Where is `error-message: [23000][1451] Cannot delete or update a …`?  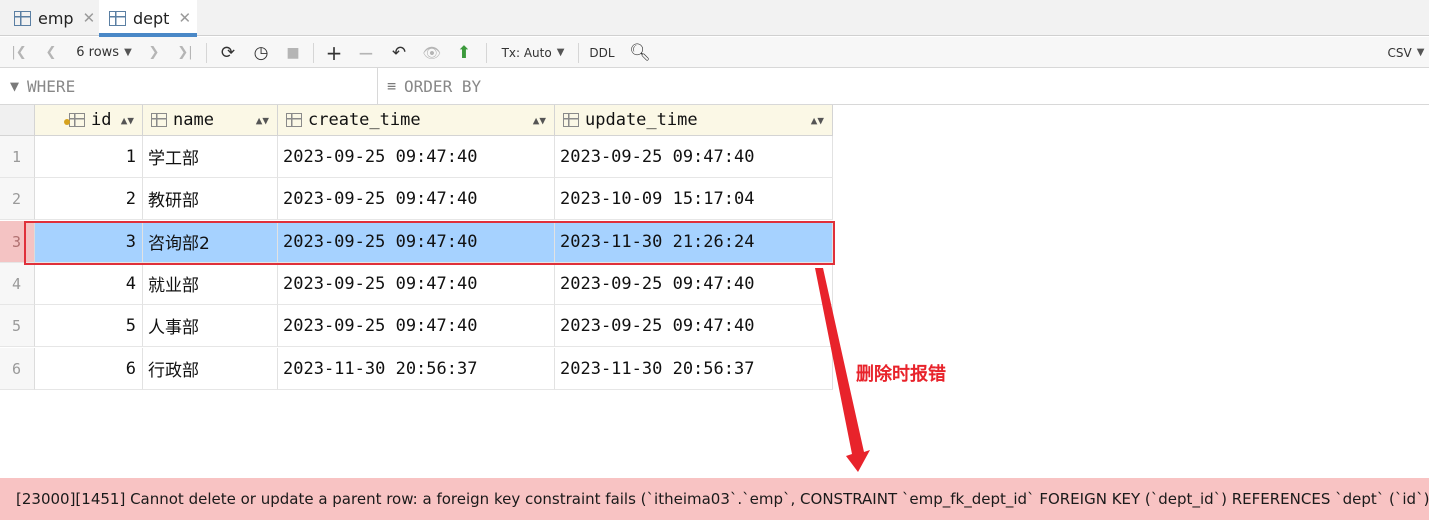
error-message: [23000][1451] Cannot delete or update a … is located at coordinates (714, 499).